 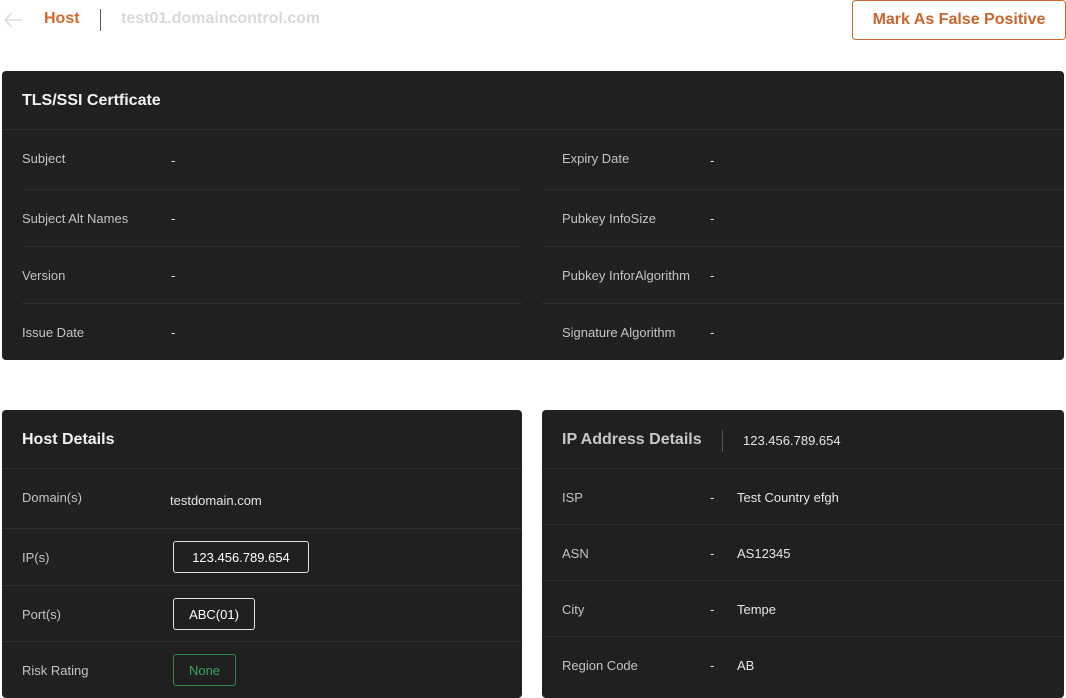 I want to click on tls-pubkey-algo-label: Pubkey InforAlgorithm, so click(x=626, y=275).